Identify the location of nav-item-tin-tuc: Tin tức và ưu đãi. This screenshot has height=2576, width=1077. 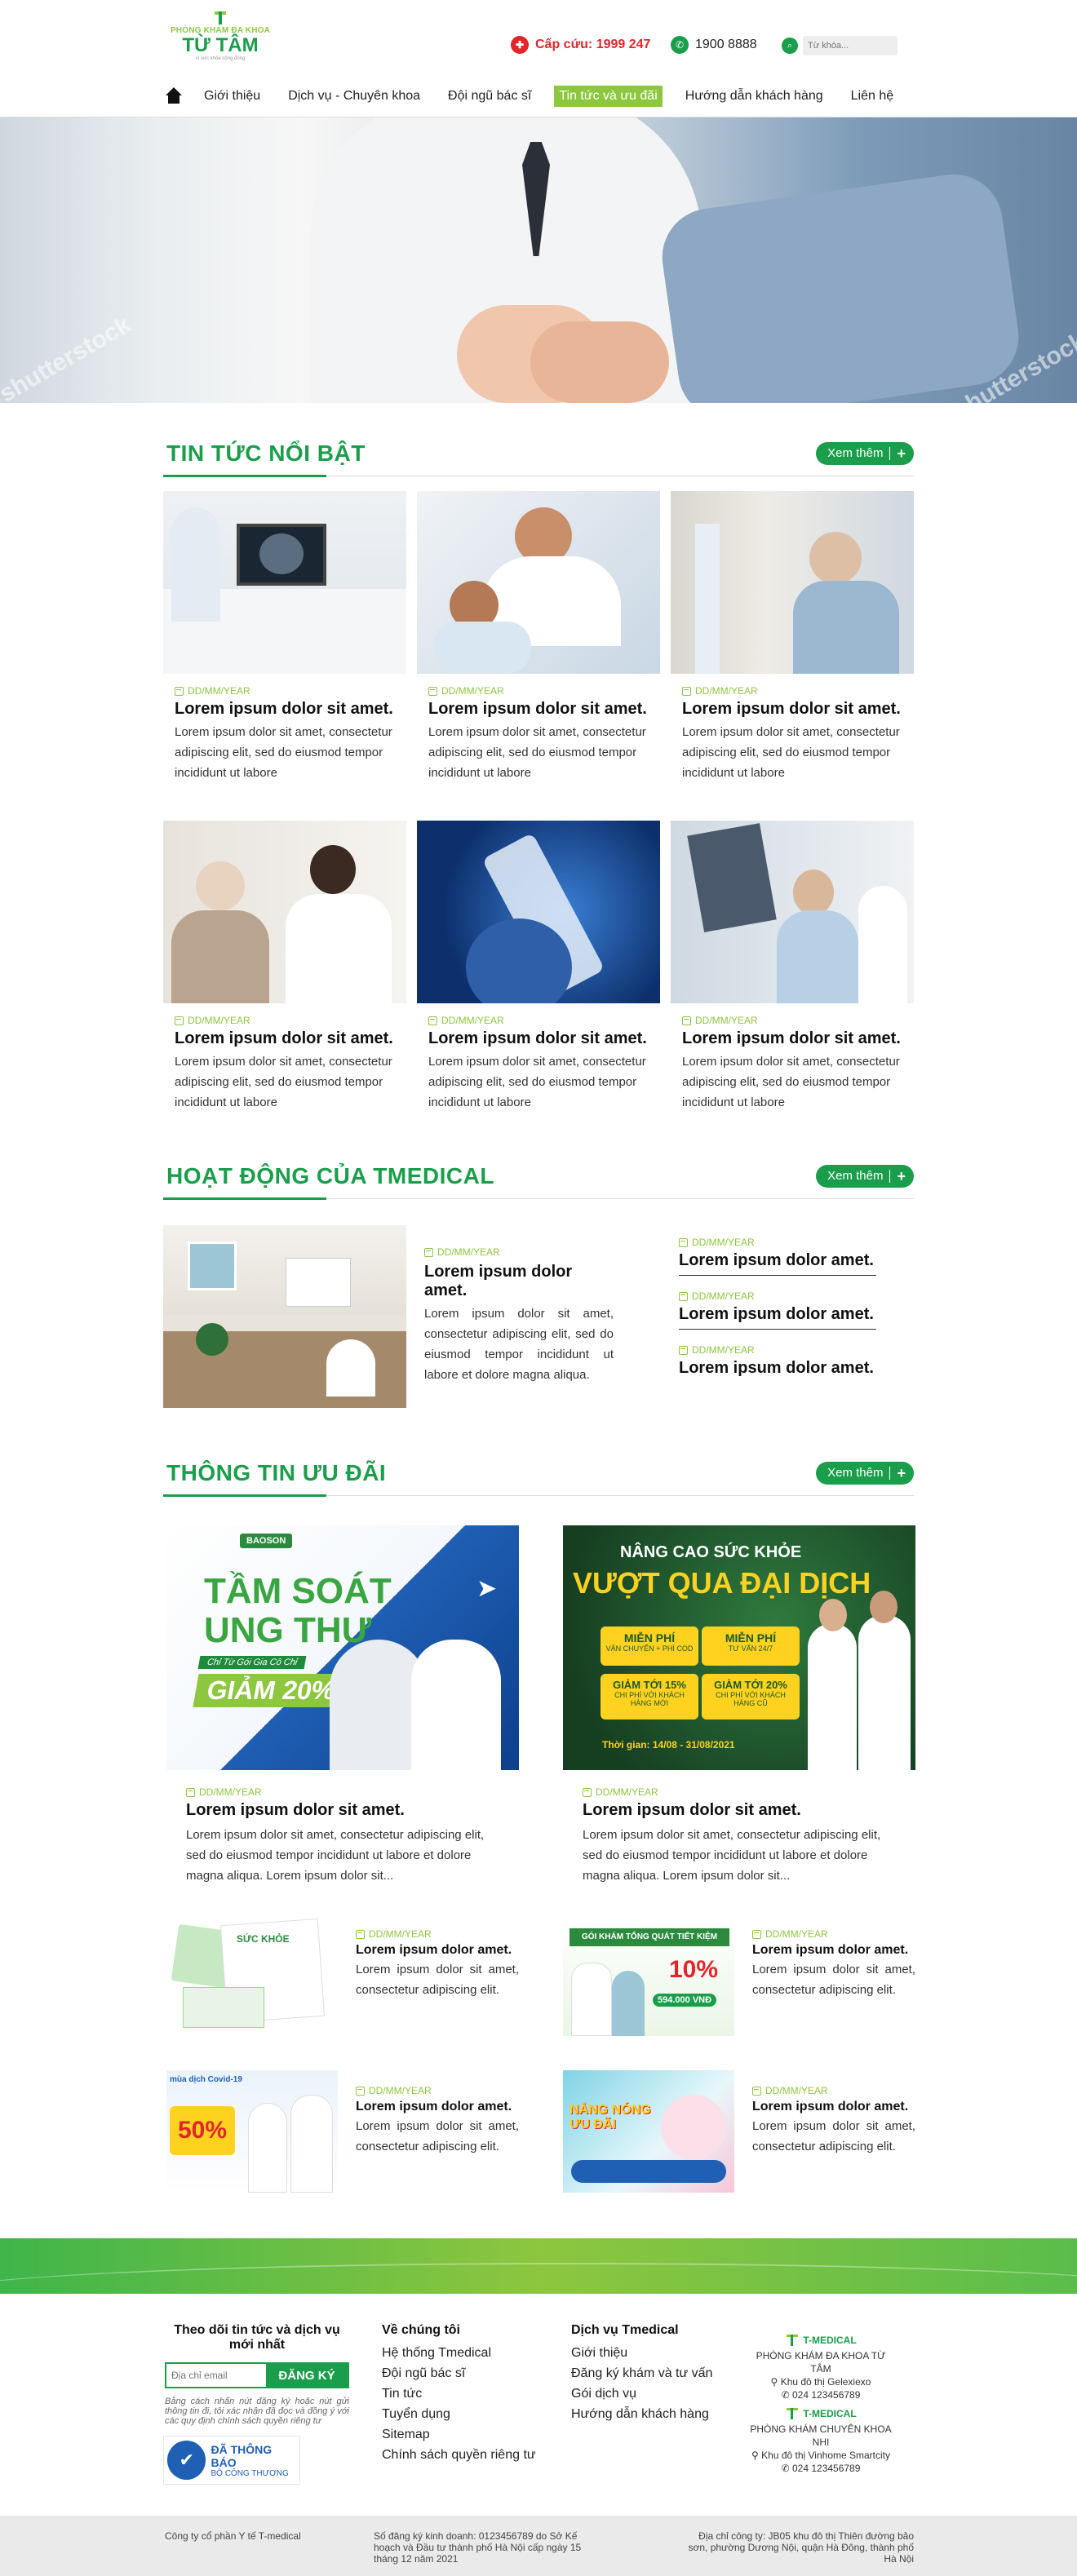
(608, 96).